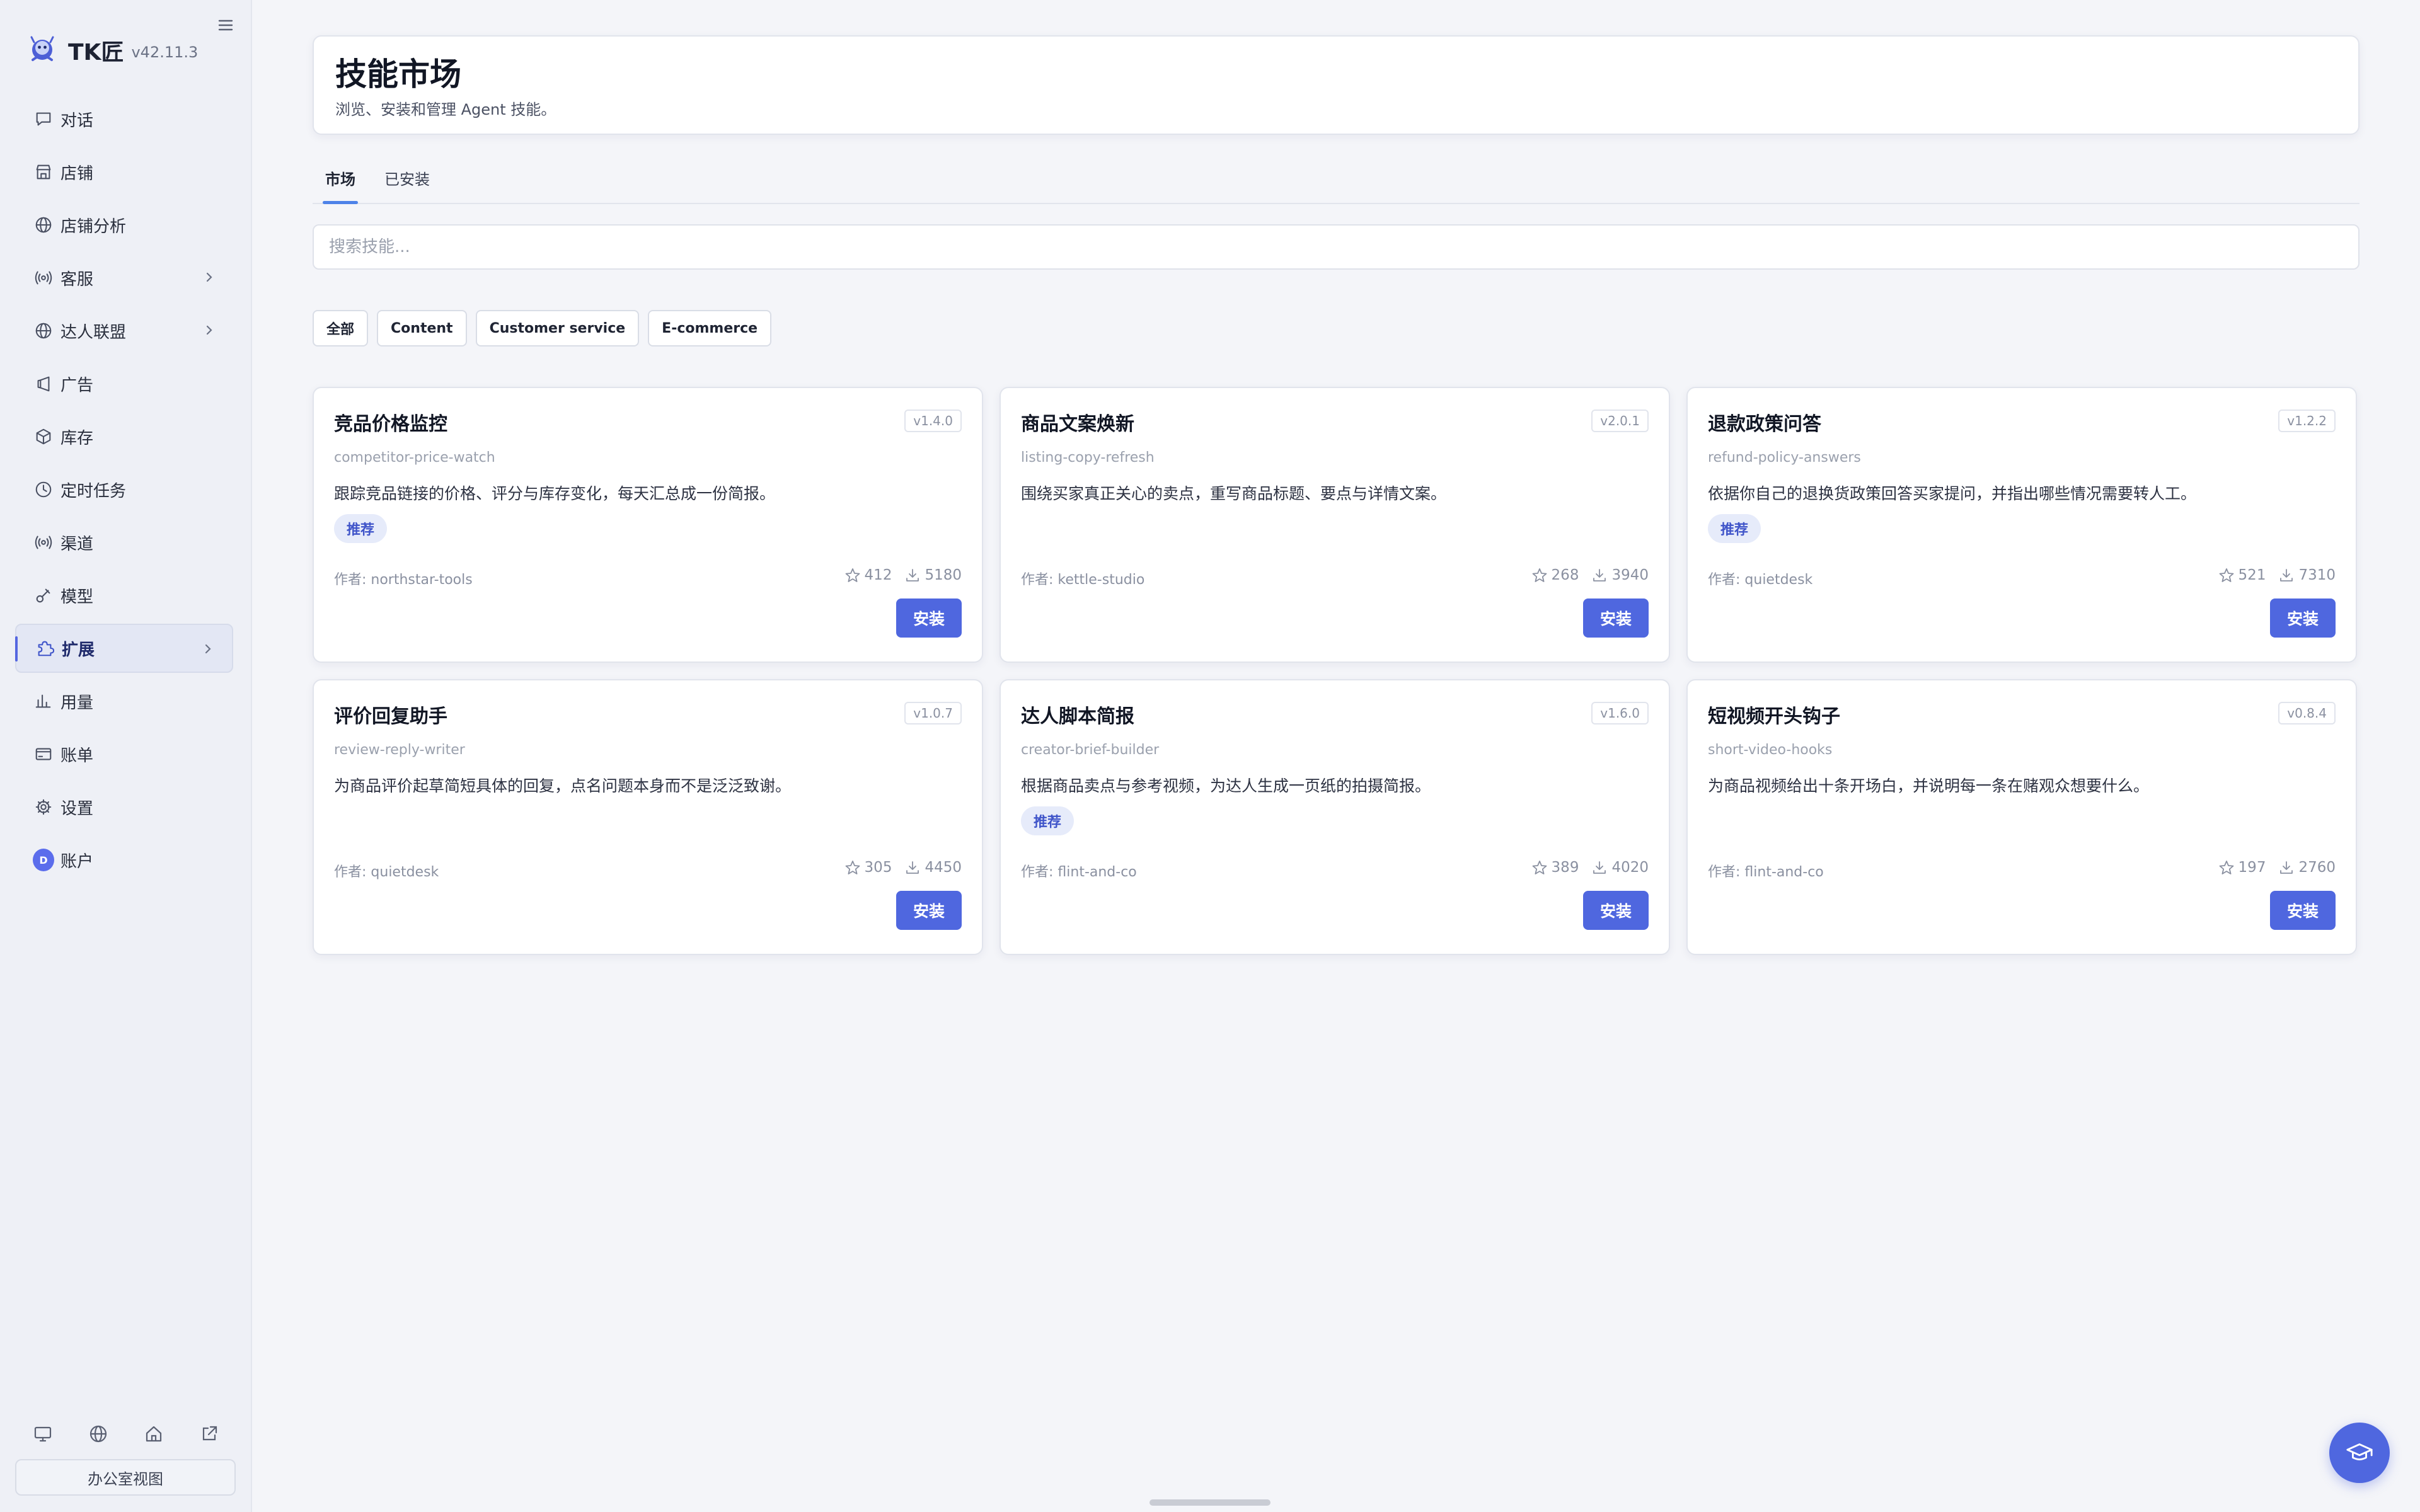  I want to click on filter-chip-ecommerce: E-commerce, so click(710, 328).